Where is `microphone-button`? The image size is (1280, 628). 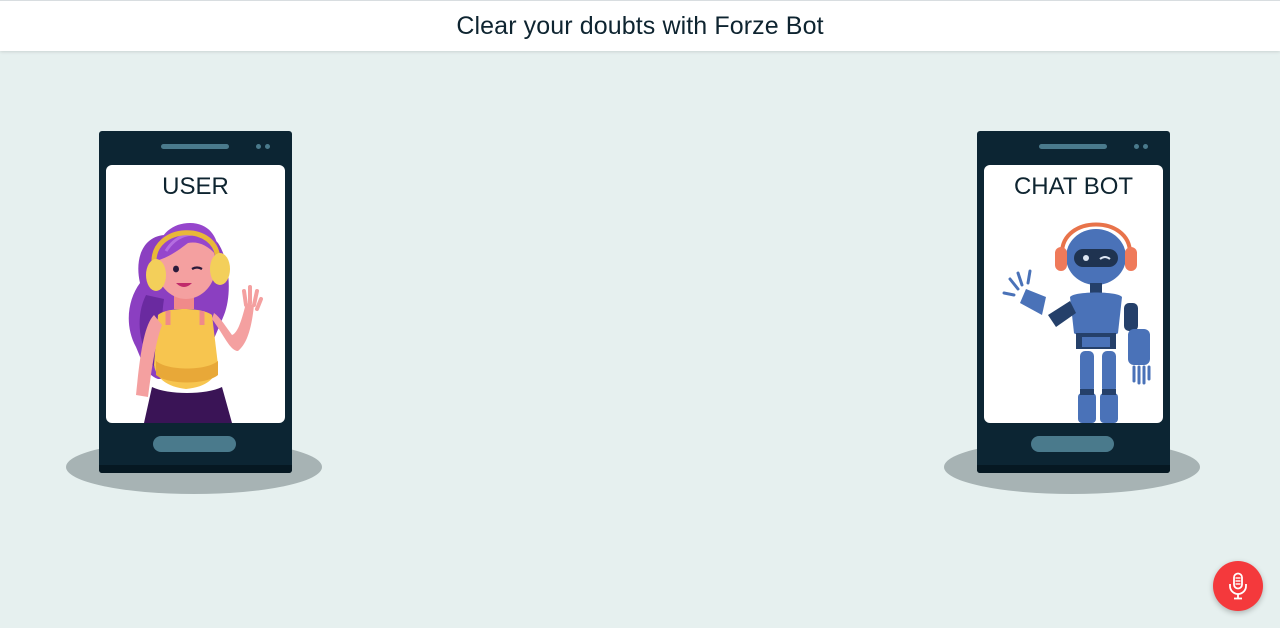 microphone-button is located at coordinates (1238, 586).